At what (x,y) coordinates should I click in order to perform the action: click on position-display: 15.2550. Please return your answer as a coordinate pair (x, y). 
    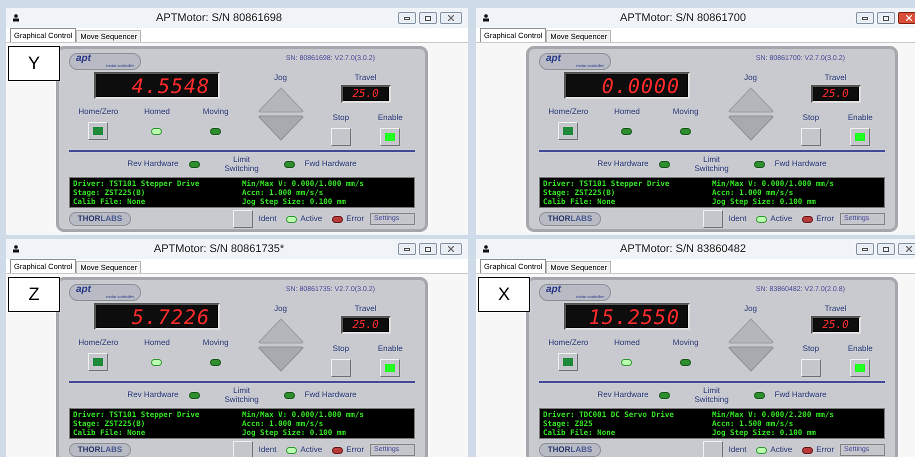
    Looking at the image, I should click on (627, 316).